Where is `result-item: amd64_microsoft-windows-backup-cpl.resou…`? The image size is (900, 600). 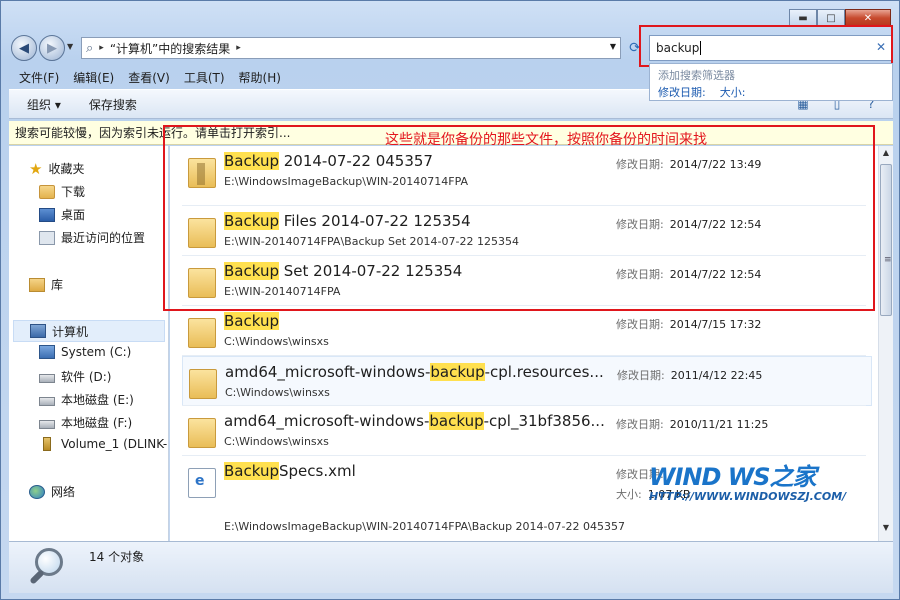
result-item: amd64_microsoft-windows-backup-cpl.resou… is located at coordinates (527, 381).